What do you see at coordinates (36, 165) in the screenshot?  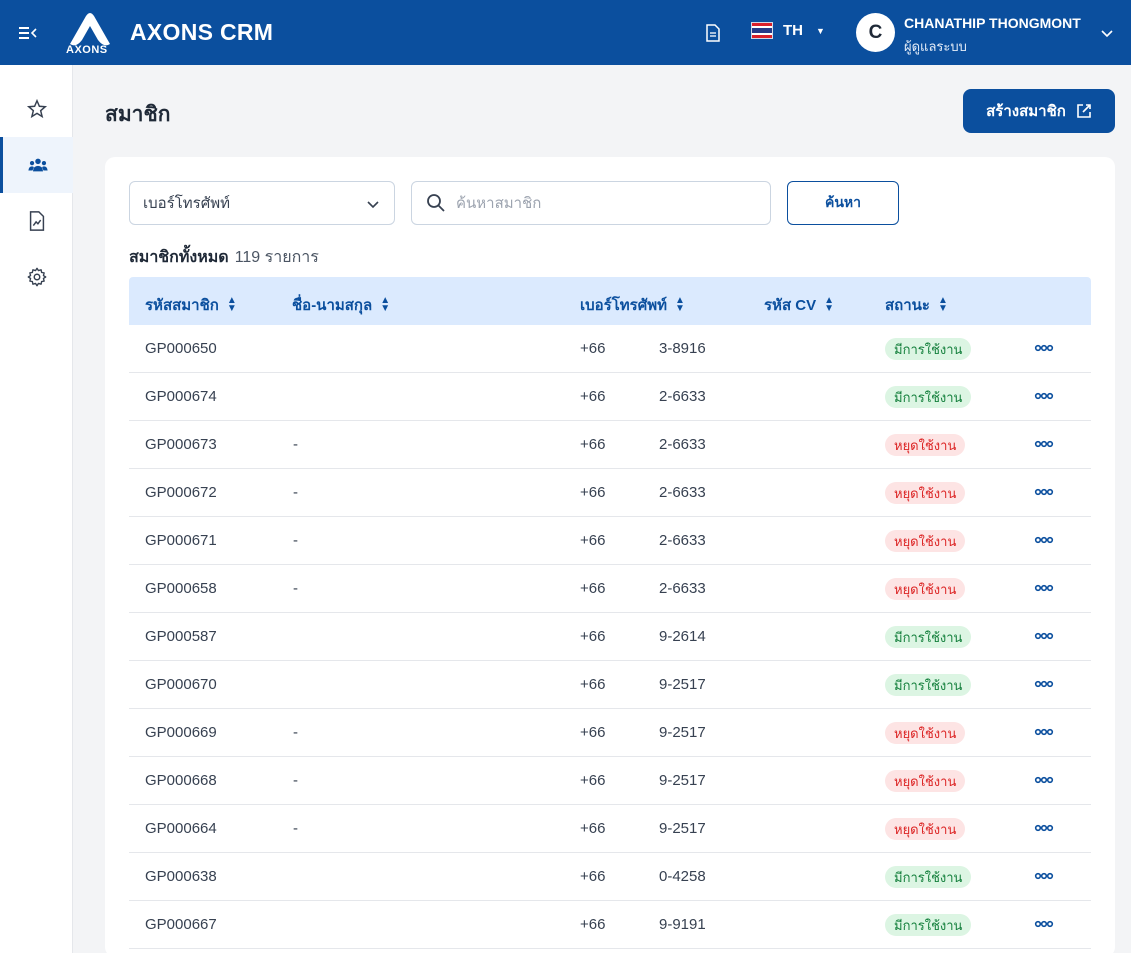 I see `sidebar-item-members` at bounding box center [36, 165].